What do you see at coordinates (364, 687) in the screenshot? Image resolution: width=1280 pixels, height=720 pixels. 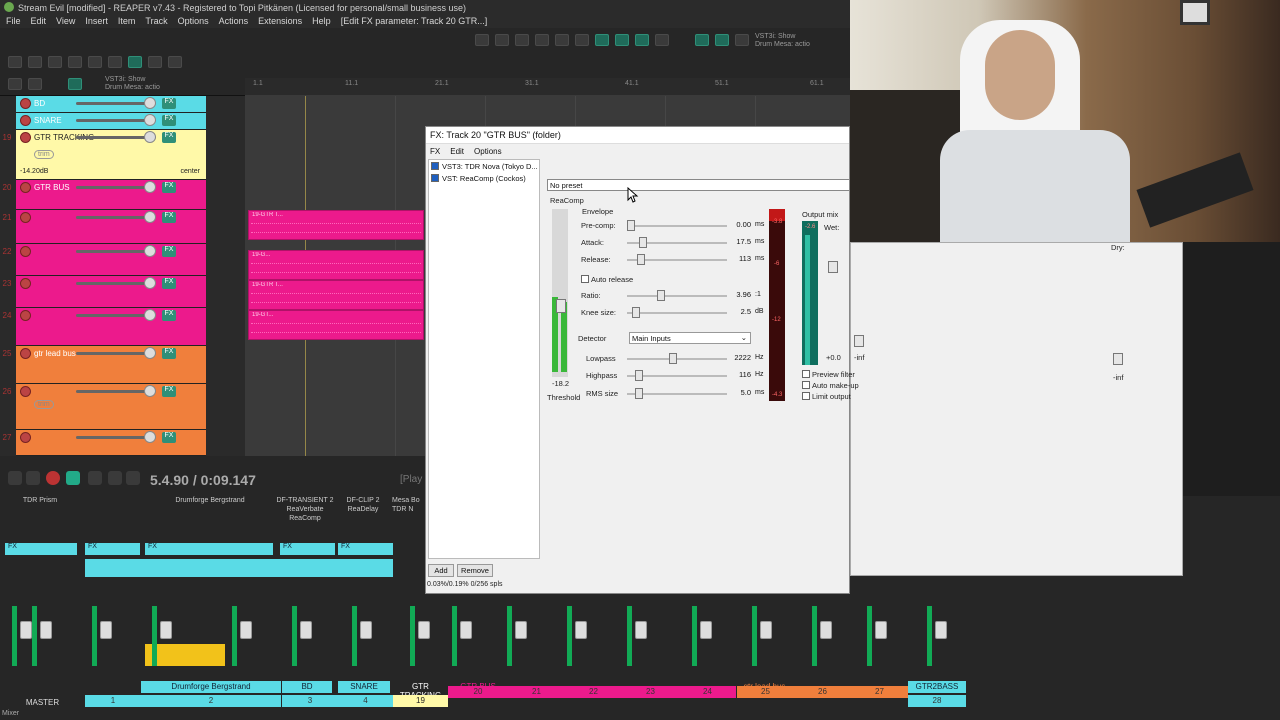 I see `mixer-strip-name: SNARE` at bounding box center [364, 687].